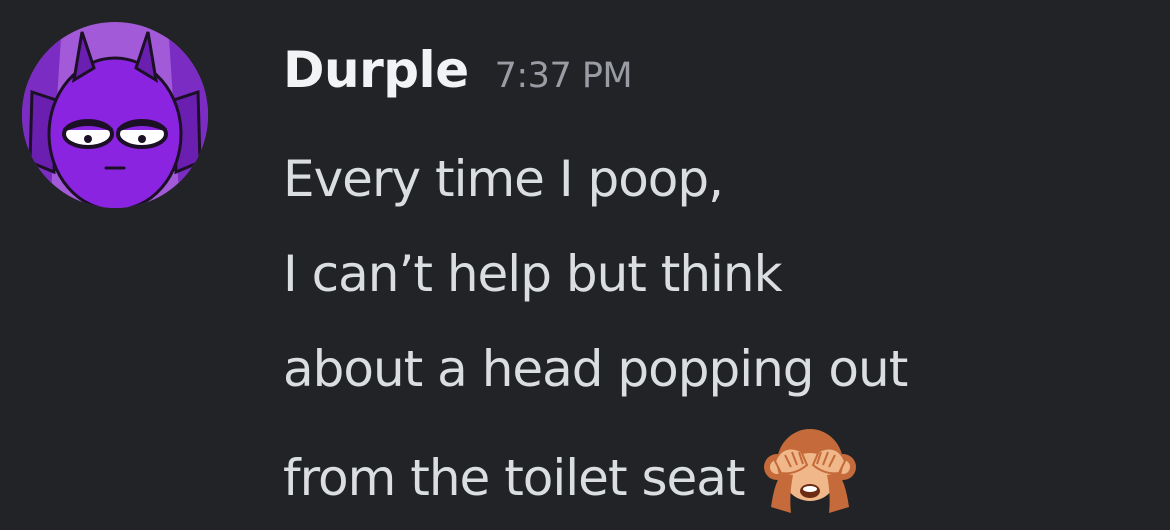 The image size is (1170, 530). What do you see at coordinates (595, 369) in the screenshot?
I see `message-line: about a head popping out` at bounding box center [595, 369].